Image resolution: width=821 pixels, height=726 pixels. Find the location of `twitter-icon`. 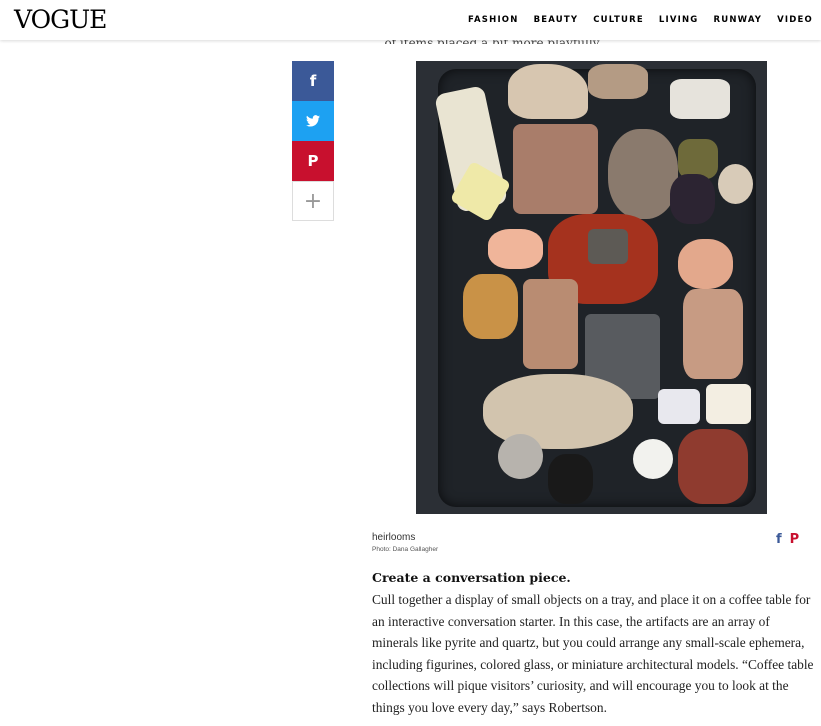

twitter-icon is located at coordinates (313, 121).